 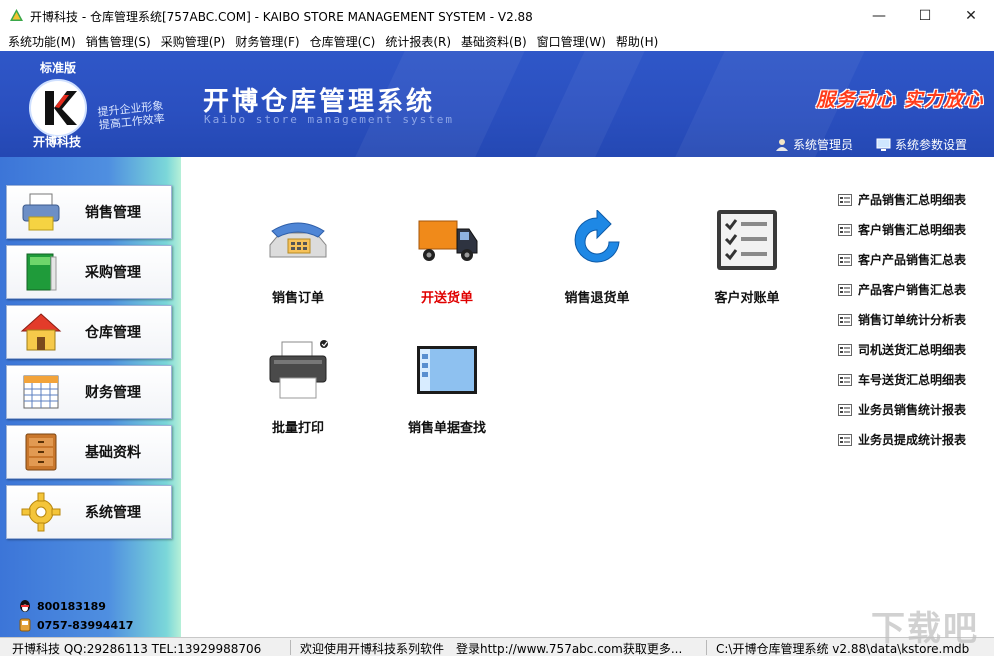 What do you see at coordinates (747, 240) in the screenshot?
I see `checklist-icon` at bounding box center [747, 240].